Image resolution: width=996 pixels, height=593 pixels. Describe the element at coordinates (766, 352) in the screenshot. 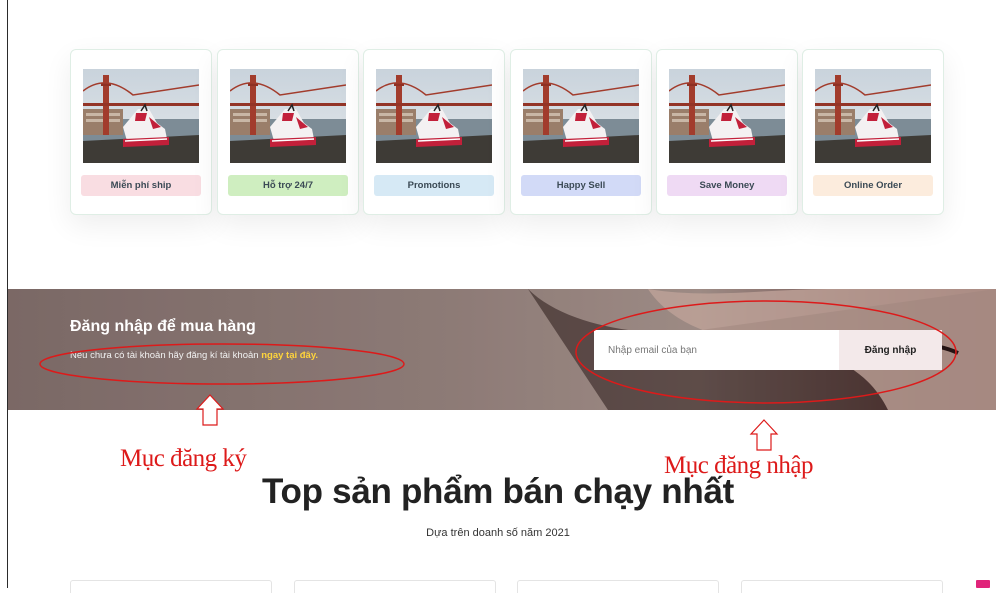

I see `login-highlight-ellipse` at that location.